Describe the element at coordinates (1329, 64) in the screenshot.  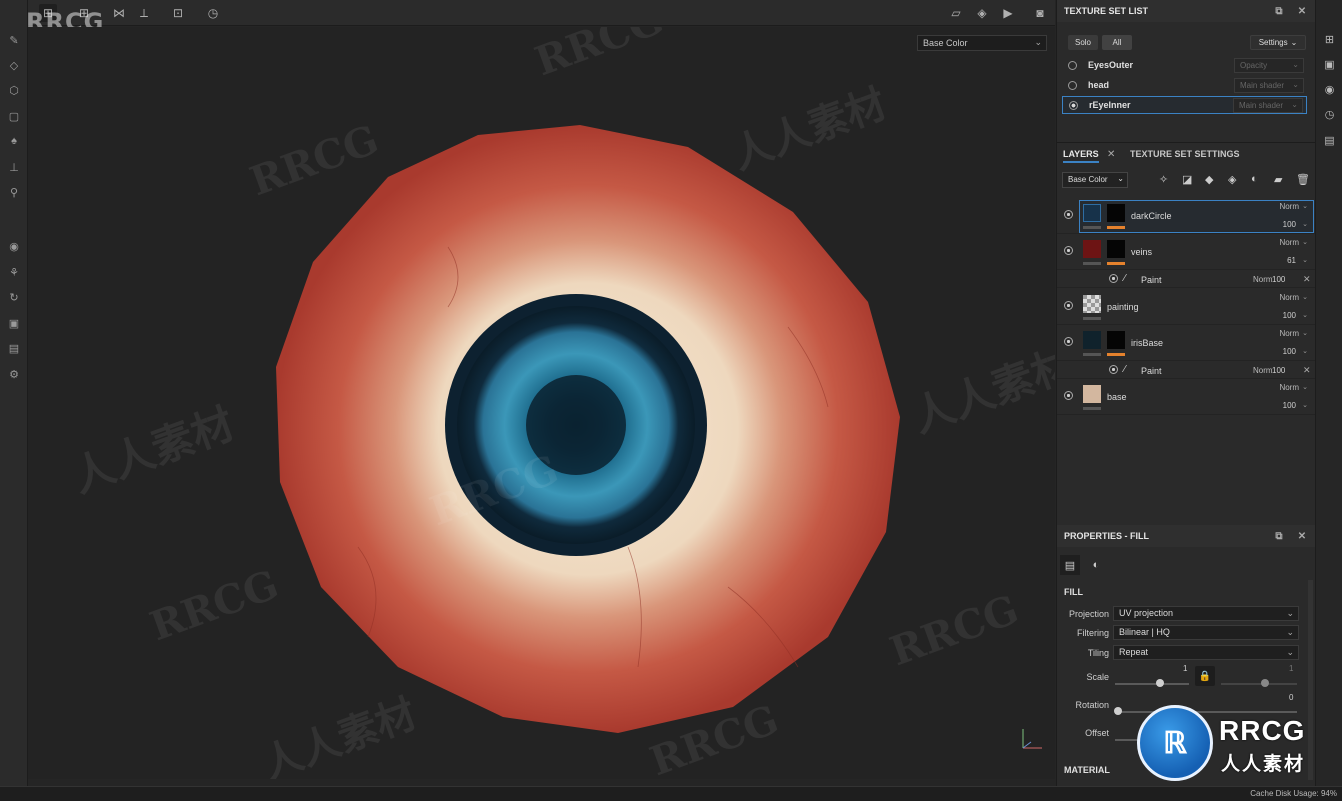
I see `display-settings-icon: ▣` at that location.